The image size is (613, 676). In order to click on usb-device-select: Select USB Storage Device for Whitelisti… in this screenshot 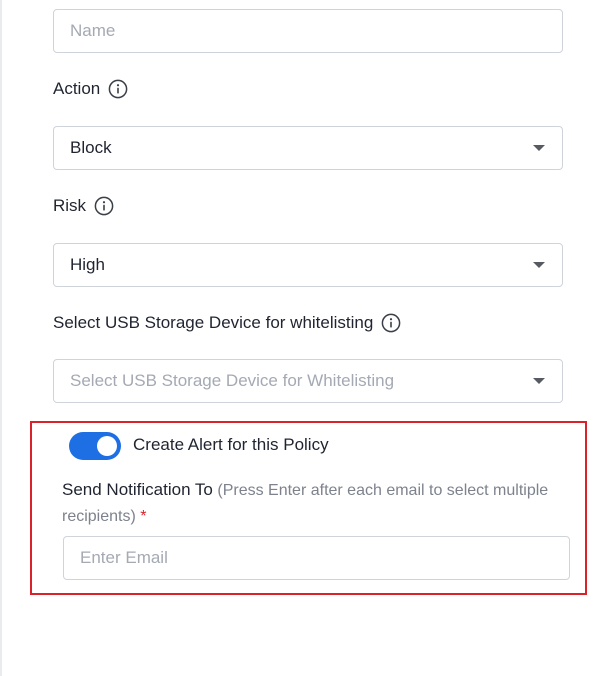, I will do `click(308, 381)`.